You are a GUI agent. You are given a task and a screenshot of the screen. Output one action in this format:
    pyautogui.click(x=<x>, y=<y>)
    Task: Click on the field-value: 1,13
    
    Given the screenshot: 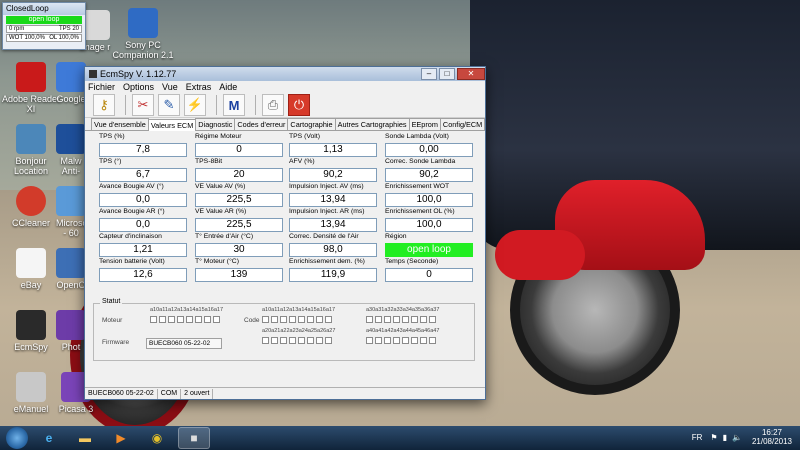 What is the action you would take?
    pyautogui.click(x=333, y=150)
    